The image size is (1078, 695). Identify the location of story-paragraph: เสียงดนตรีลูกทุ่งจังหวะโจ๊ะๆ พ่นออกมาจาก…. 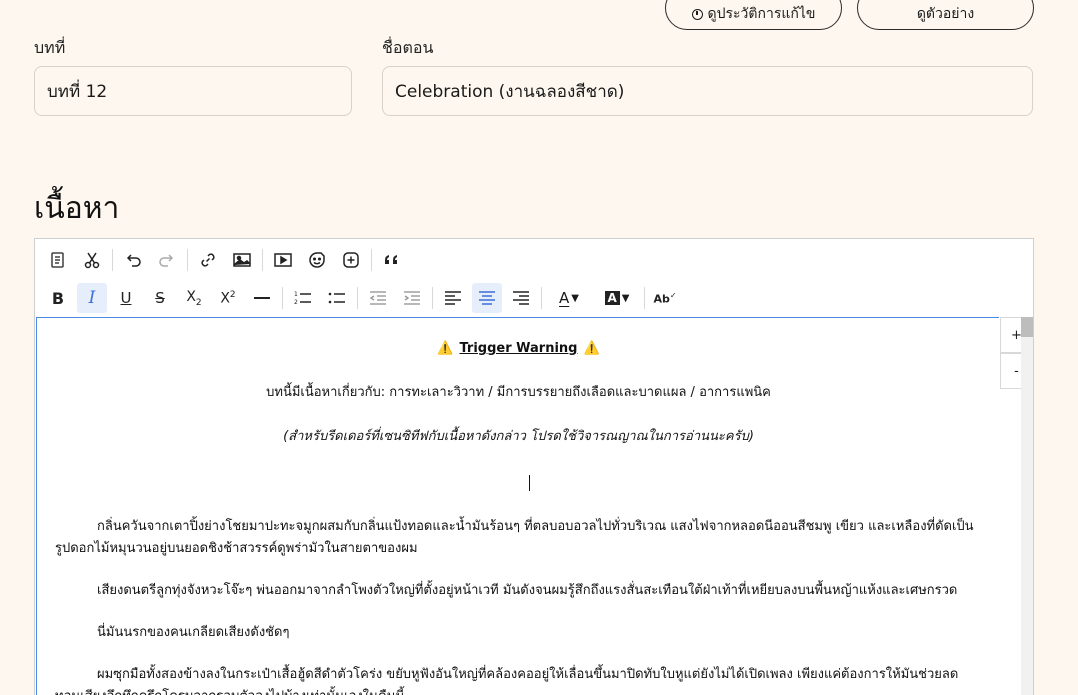
(527, 590).